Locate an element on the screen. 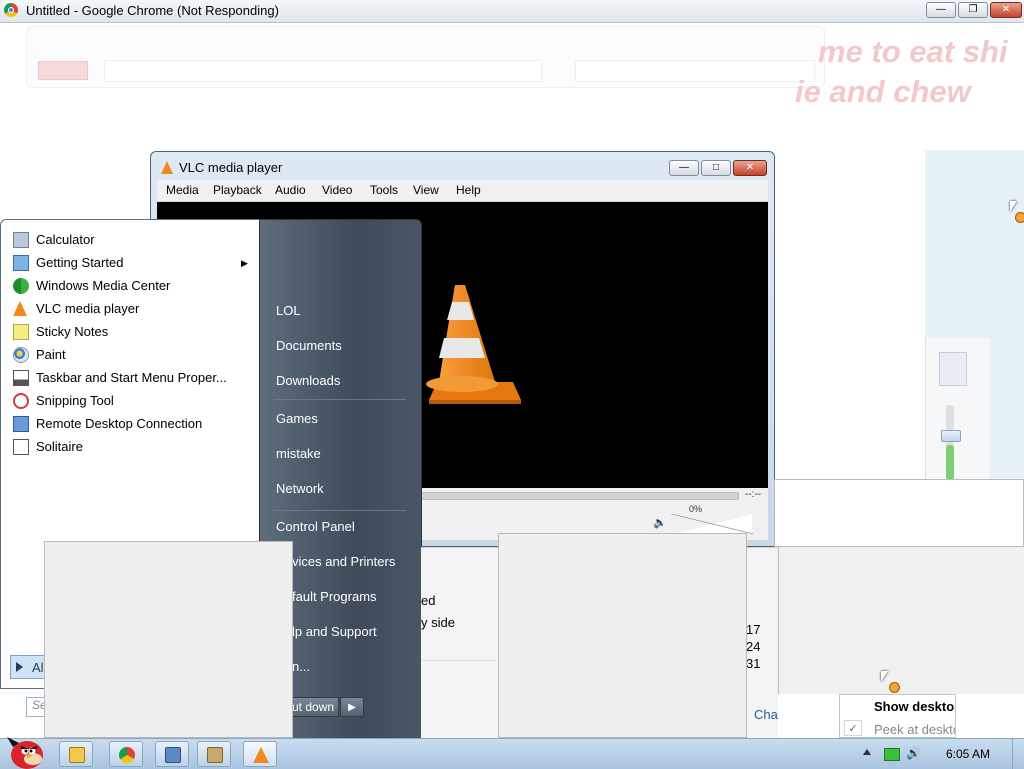  start-orb-angry-bird-icon is located at coordinates (25, 751).